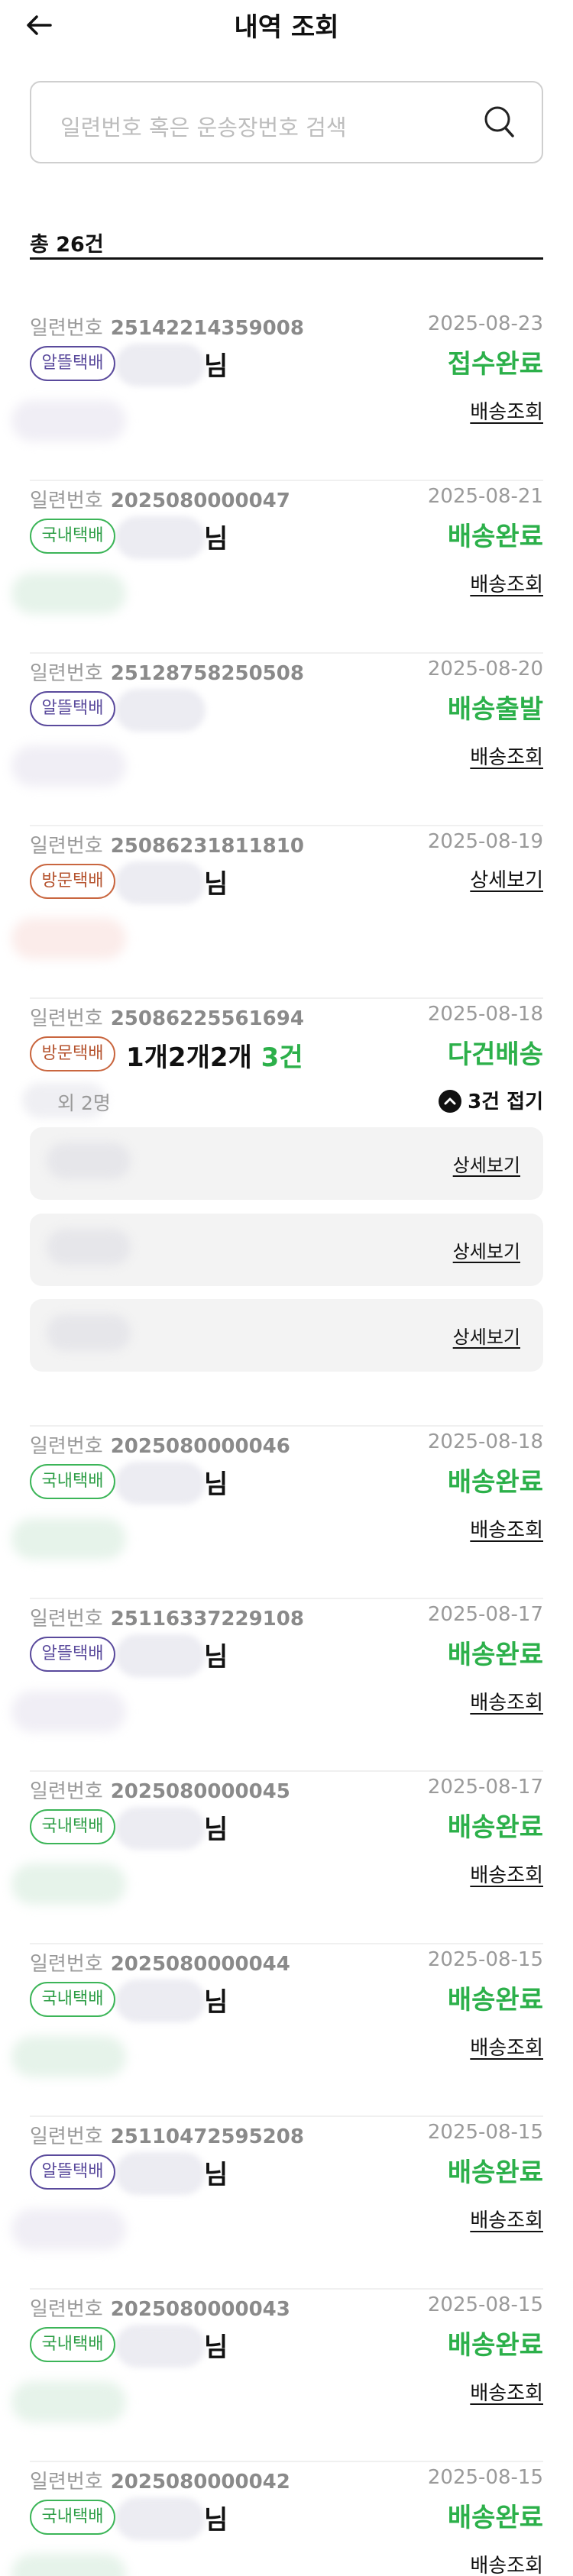 This screenshot has height=2576, width=573. What do you see at coordinates (485, 323) in the screenshot?
I see `item-date: 2025-08-23` at bounding box center [485, 323].